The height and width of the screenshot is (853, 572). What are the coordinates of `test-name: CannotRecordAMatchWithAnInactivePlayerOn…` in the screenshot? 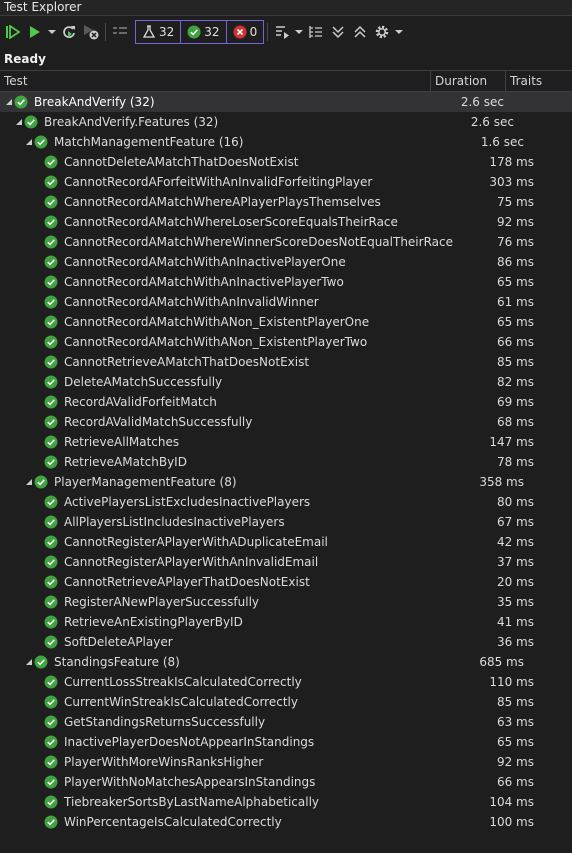 It's located at (205, 262).